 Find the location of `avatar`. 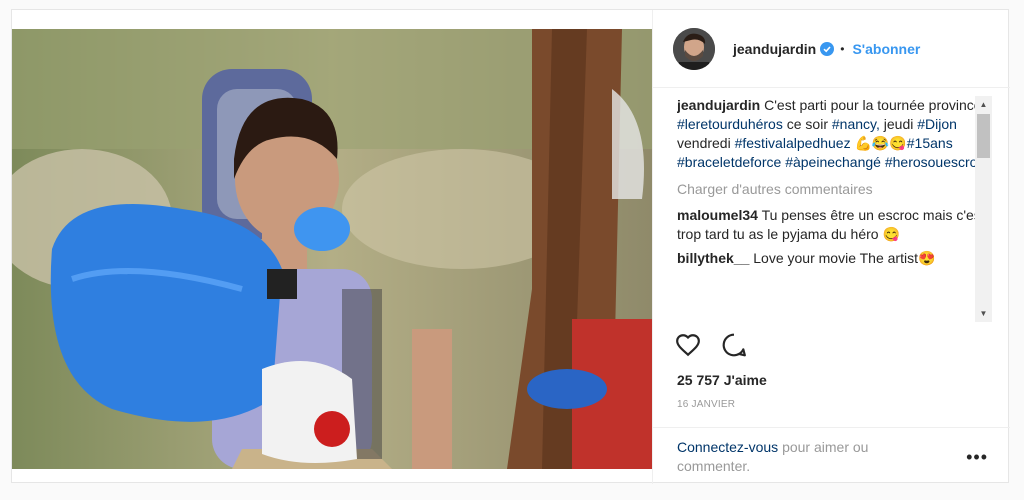

avatar is located at coordinates (694, 48).